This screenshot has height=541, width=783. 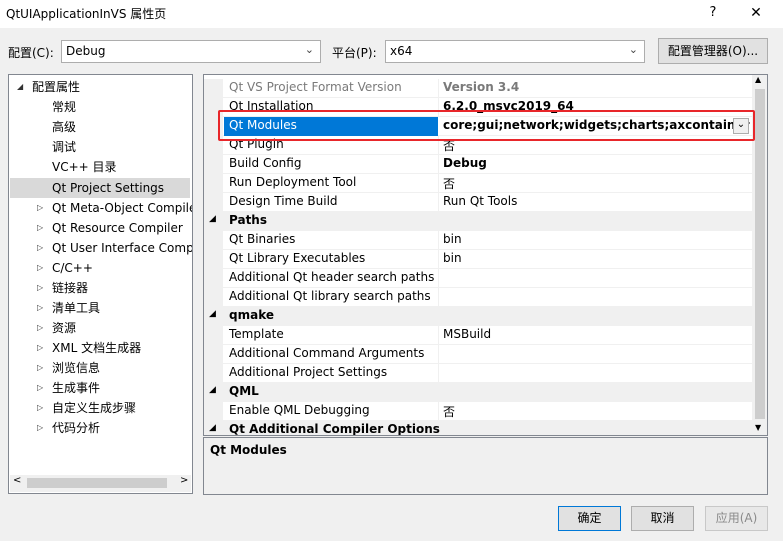 What do you see at coordinates (86, 51) in the screenshot?
I see `config-value: Debug` at bounding box center [86, 51].